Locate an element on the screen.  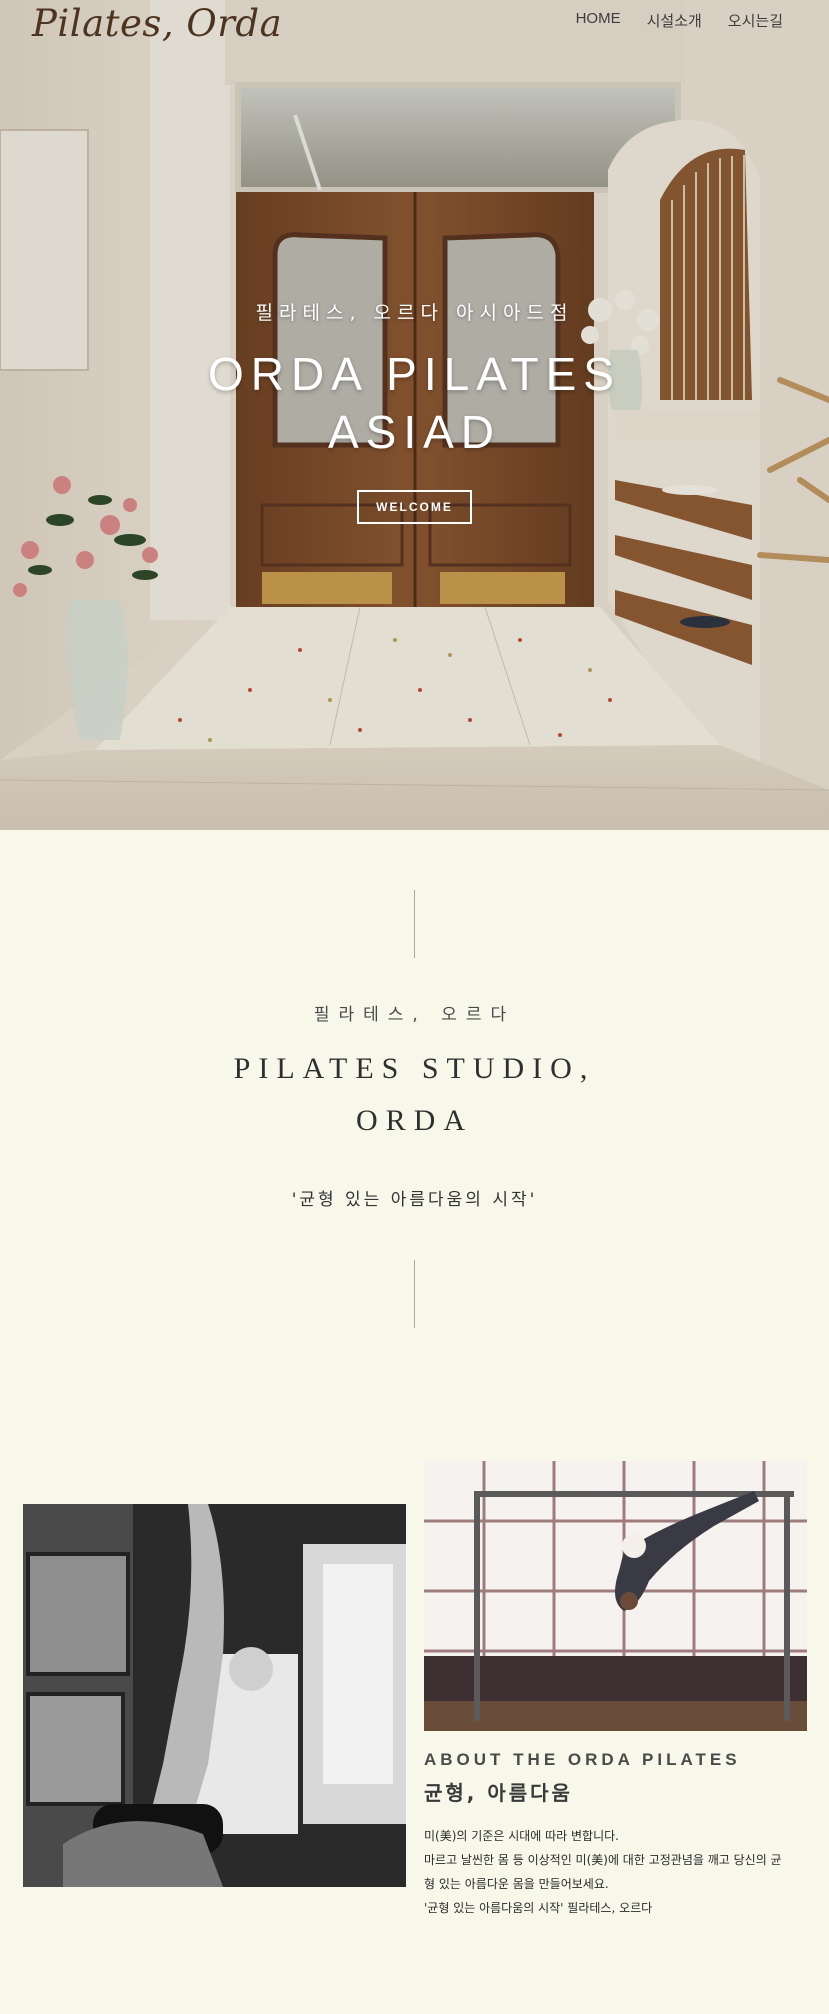
hero-title-line1: ORDA PILATES is located at coordinates (414, 374).